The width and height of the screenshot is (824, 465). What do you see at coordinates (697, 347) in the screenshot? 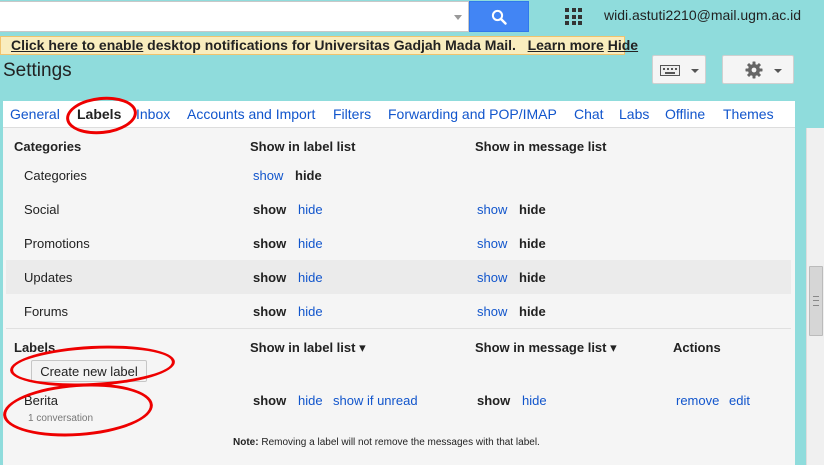
I see `col-actions: Actions` at bounding box center [697, 347].